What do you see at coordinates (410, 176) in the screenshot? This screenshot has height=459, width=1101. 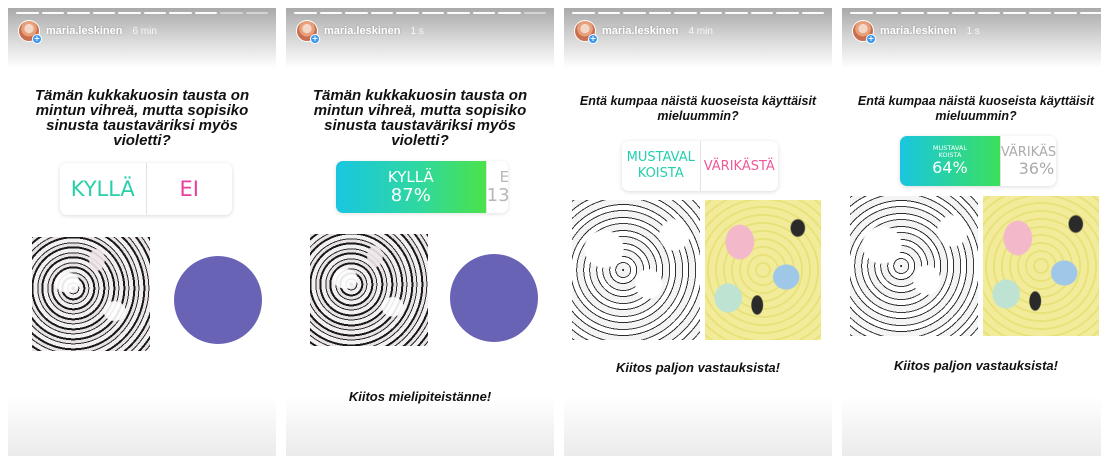 I see `poll-result-label-yes: KYLLÄ` at bounding box center [410, 176].